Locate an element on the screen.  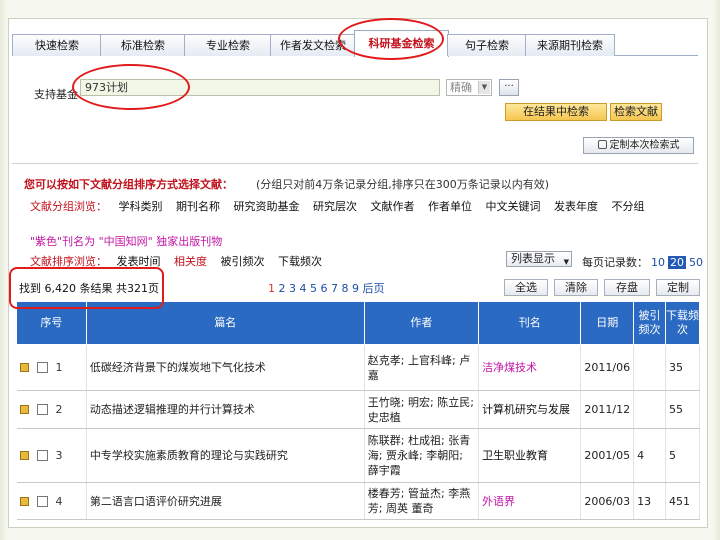
highlight-oval-tab is located at coordinates (391, 39).